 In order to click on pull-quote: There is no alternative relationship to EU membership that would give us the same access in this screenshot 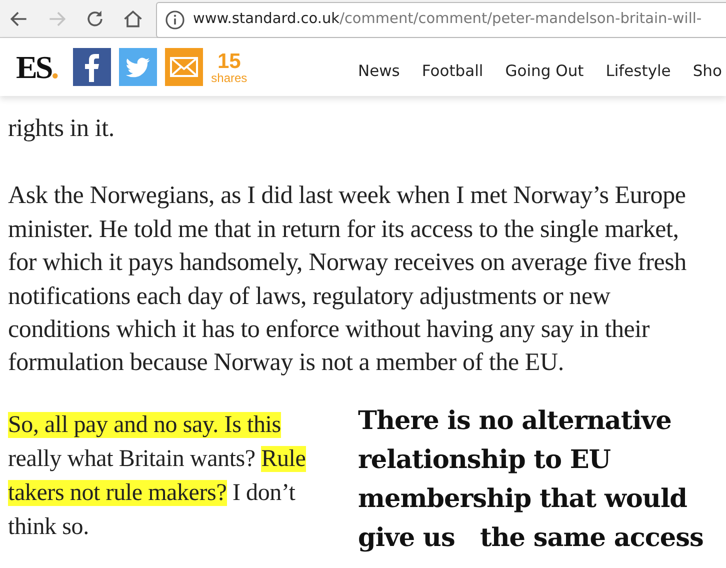, I will do `click(531, 479)`.